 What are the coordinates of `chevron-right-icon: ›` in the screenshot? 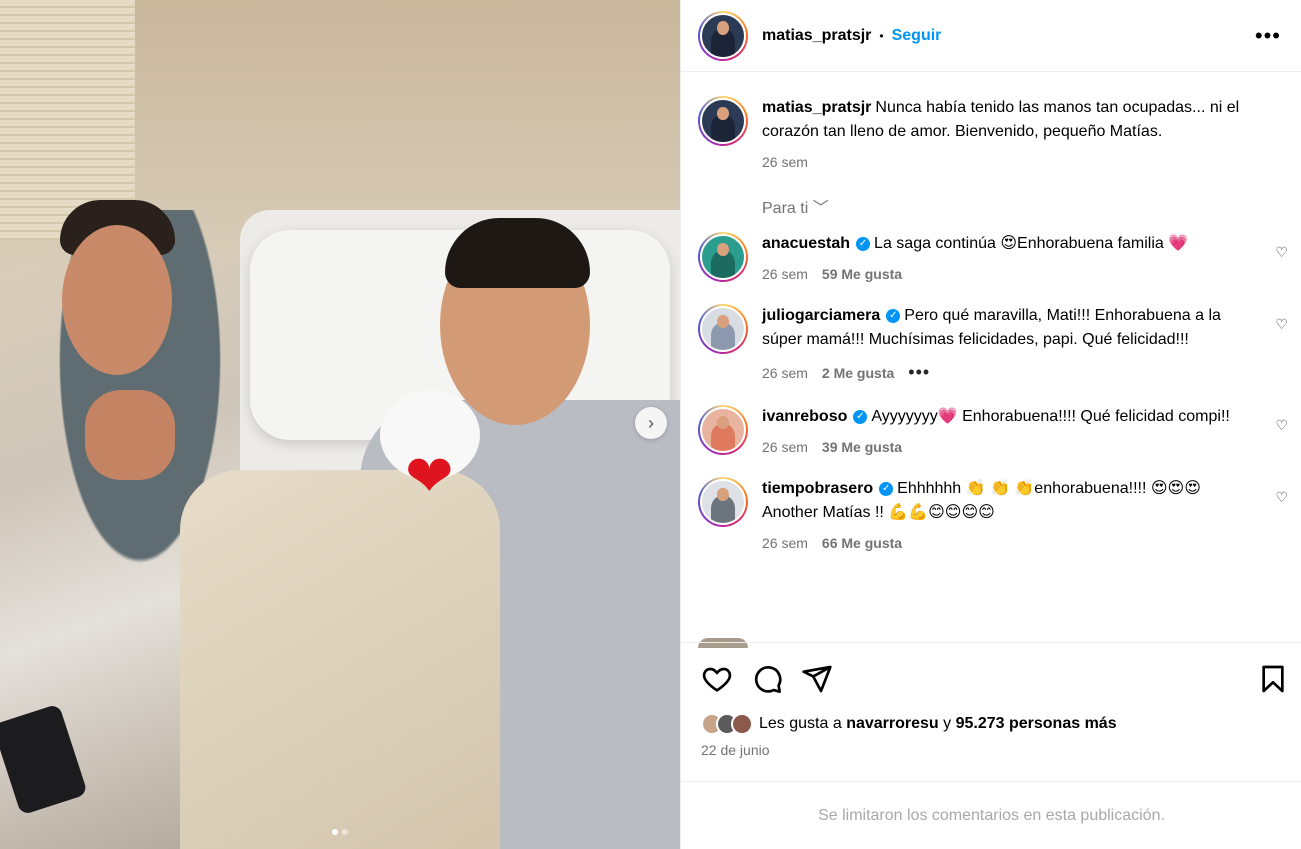 It's located at (651, 422).